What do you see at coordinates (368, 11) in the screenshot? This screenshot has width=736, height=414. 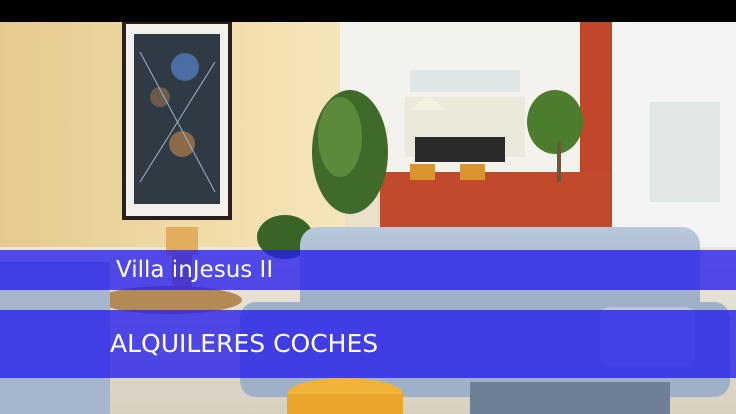 I see `top-black-bar` at bounding box center [368, 11].